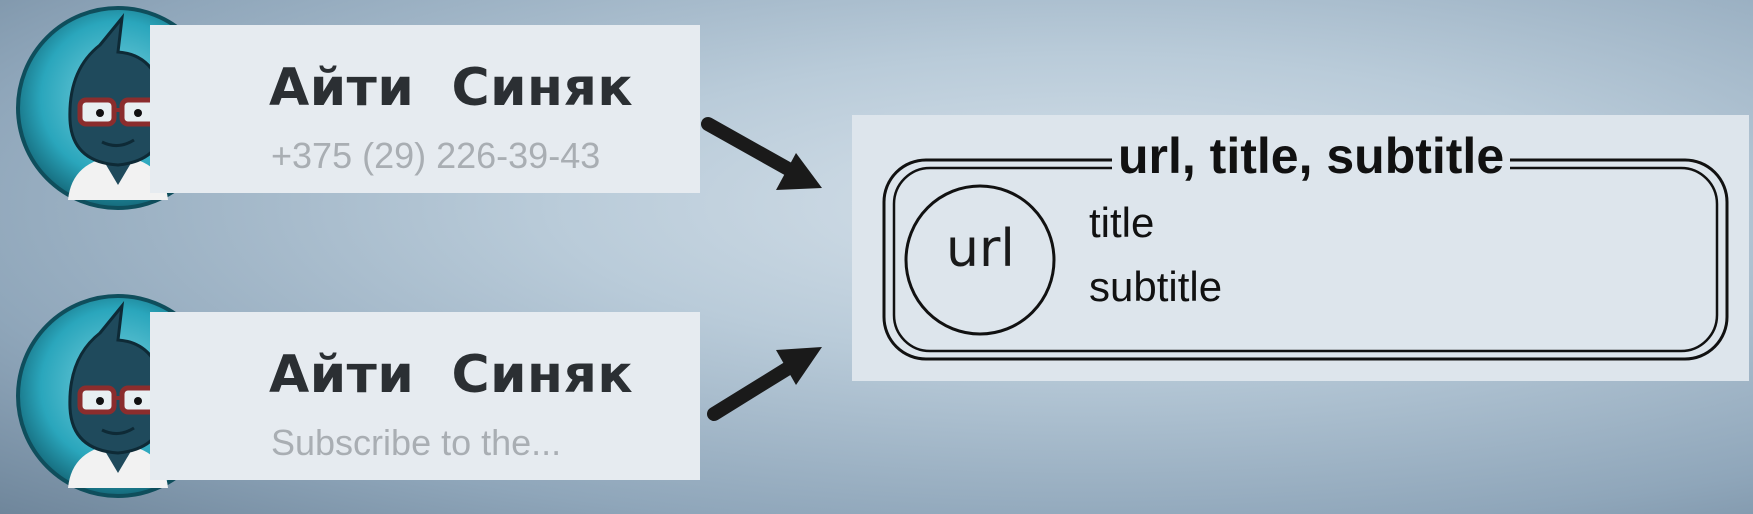  What do you see at coordinates (761, 153) in the screenshot?
I see `arrow-top-icon` at bounding box center [761, 153].